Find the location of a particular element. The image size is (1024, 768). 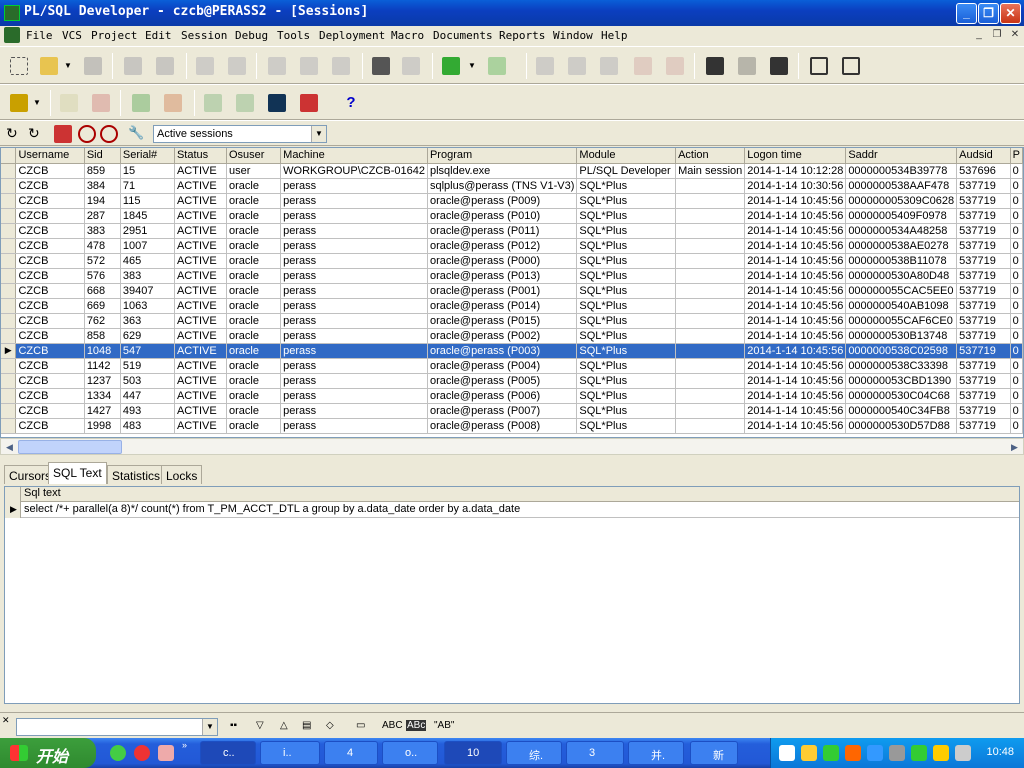

undo-icon is located at coordinates (205, 66).